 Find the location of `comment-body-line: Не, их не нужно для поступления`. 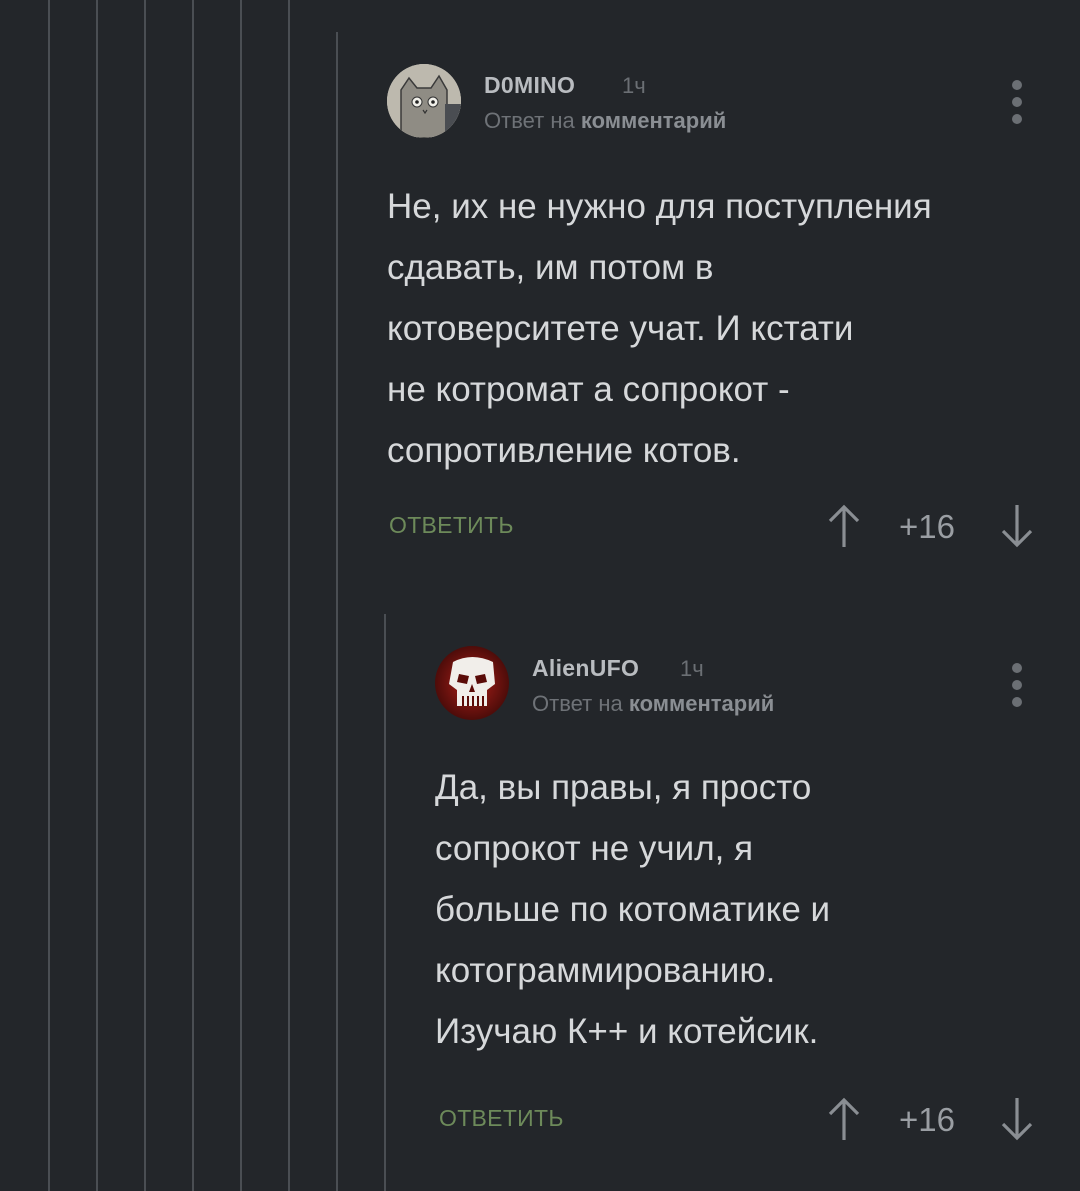

comment-body-line: Не, их не нужно для поступления is located at coordinates (659, 206).